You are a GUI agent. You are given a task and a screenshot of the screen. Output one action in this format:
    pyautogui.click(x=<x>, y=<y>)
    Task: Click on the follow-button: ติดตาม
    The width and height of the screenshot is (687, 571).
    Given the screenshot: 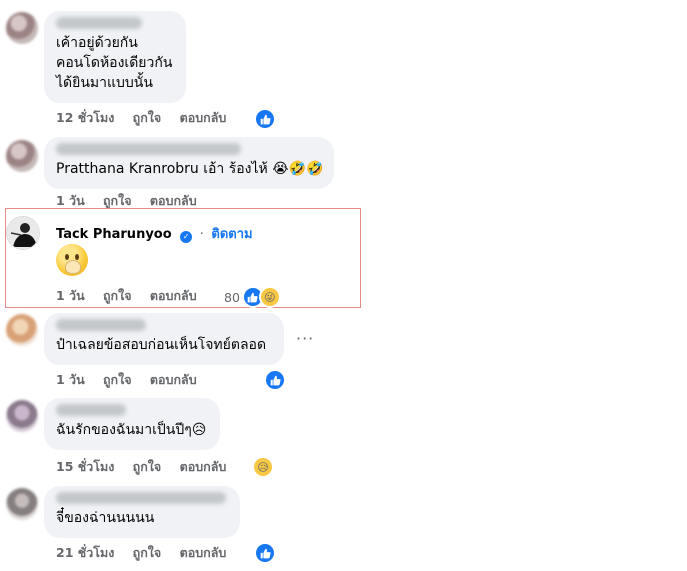 What is the action you would take?
    pyautogui.click(x=231, y=234)
    